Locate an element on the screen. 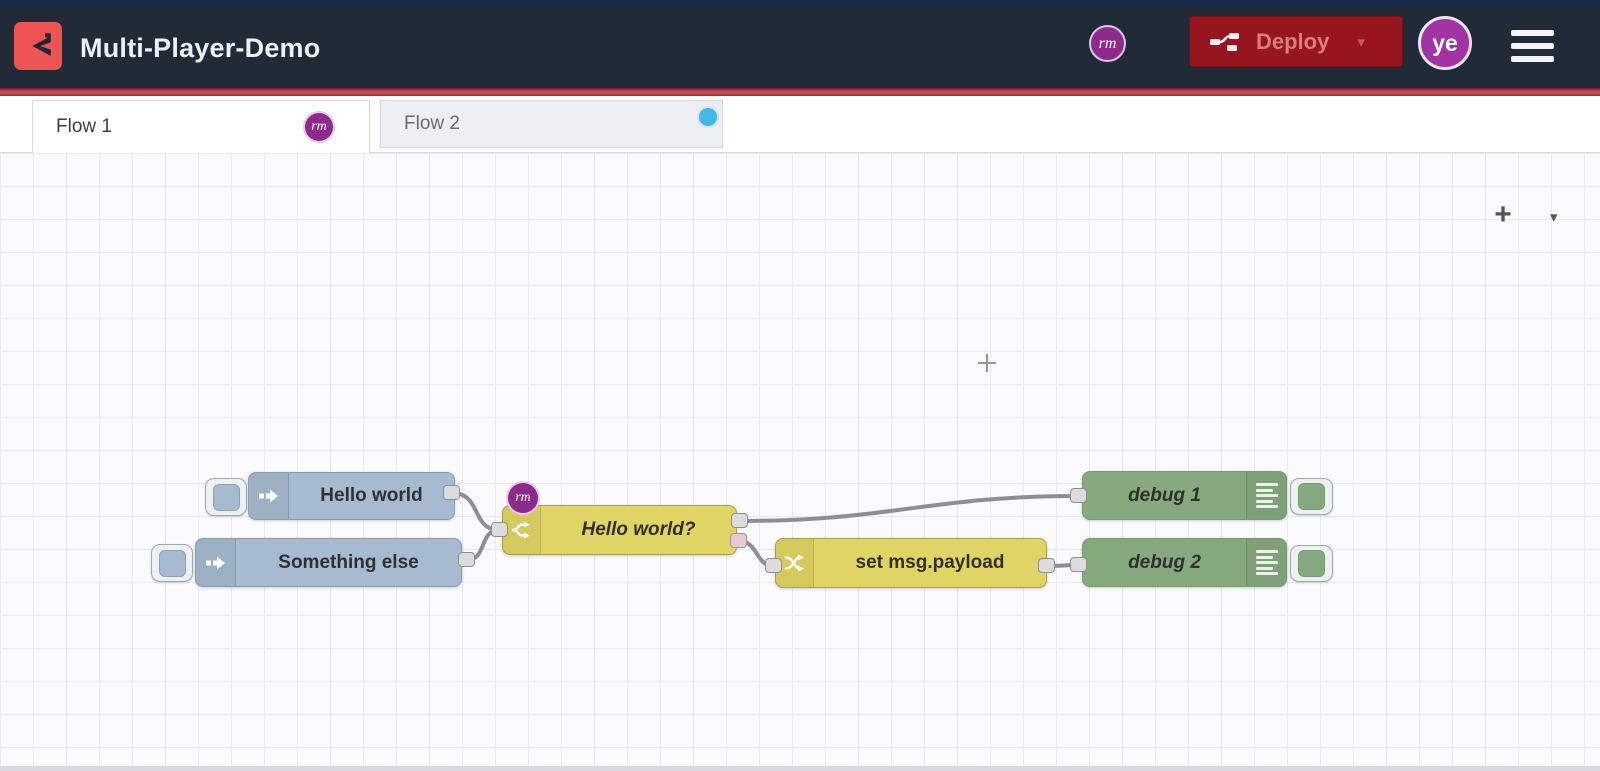 This screenshot has width=1600, height=771. activity-dot is located at coordinates (708, 117).